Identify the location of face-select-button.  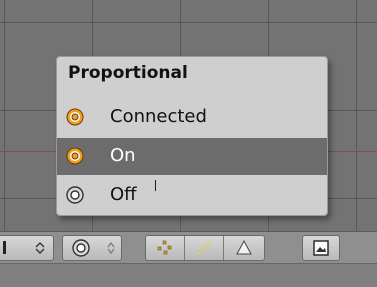
(244, 248).